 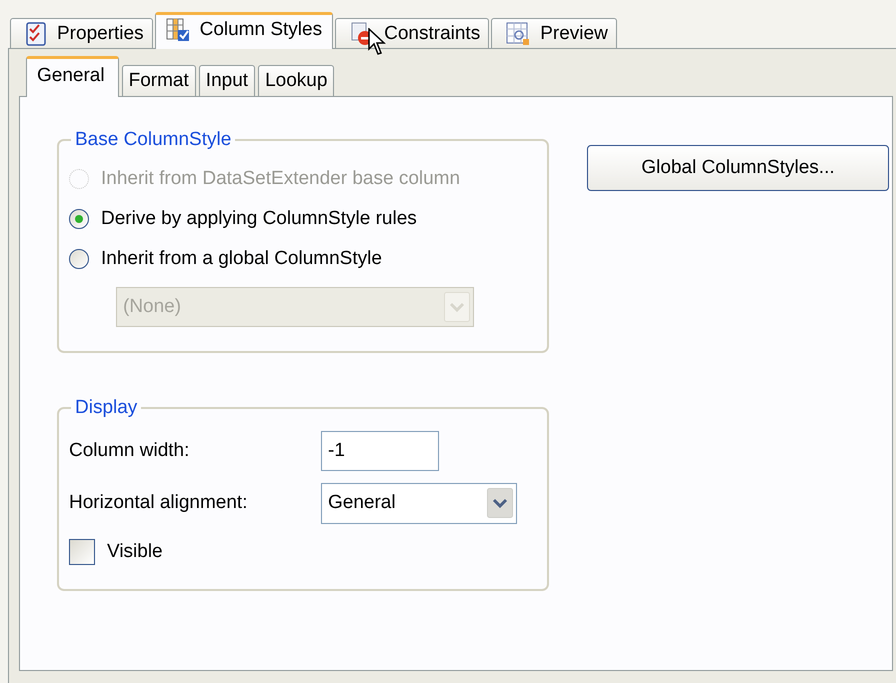 I want to click on visible-checkbox, so click(x=82, y=552).